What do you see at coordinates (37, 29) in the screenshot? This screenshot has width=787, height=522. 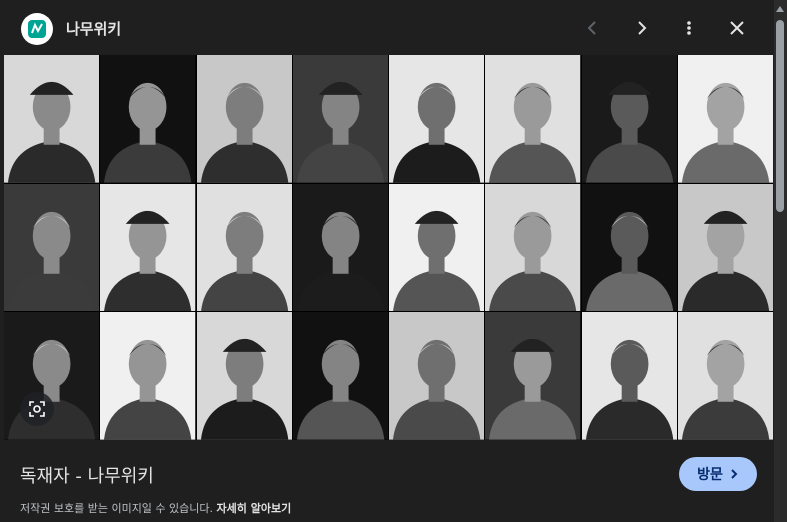 I see `namuwiki-logo-icon` at bounding box center [37, 29].